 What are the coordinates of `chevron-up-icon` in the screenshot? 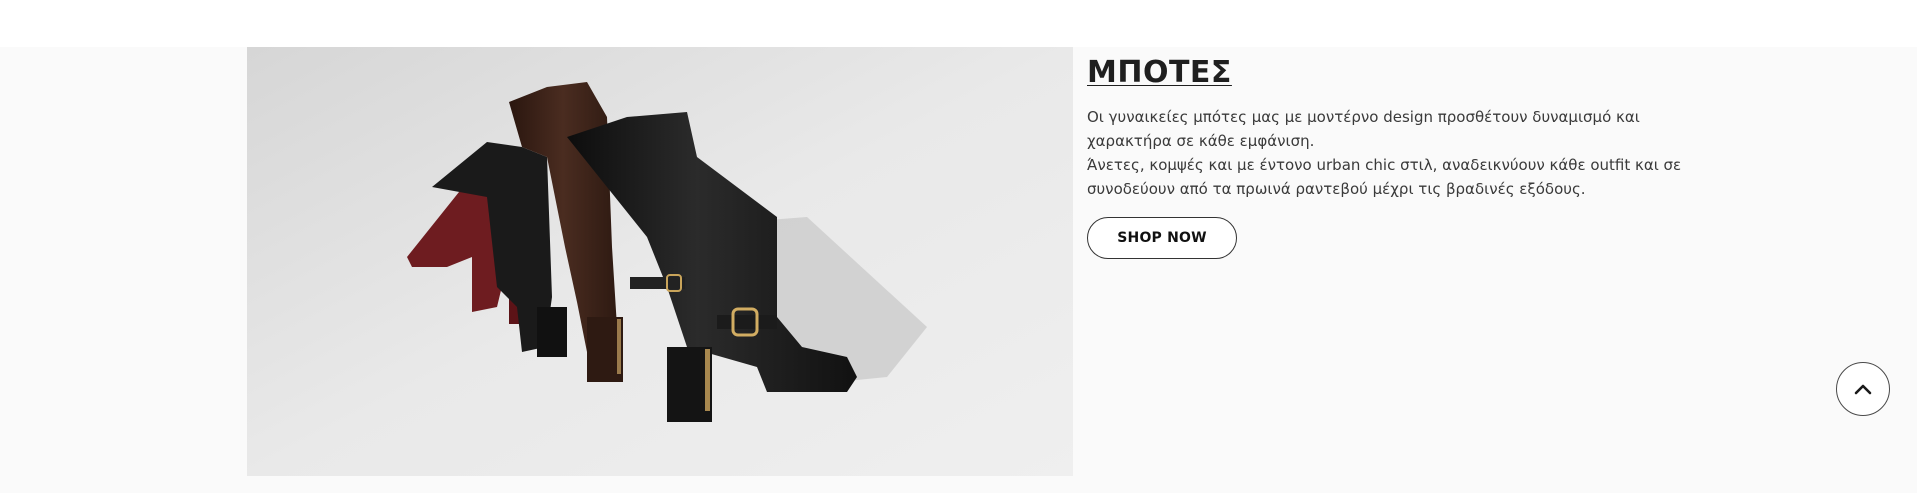 It's located at (1863, 389).